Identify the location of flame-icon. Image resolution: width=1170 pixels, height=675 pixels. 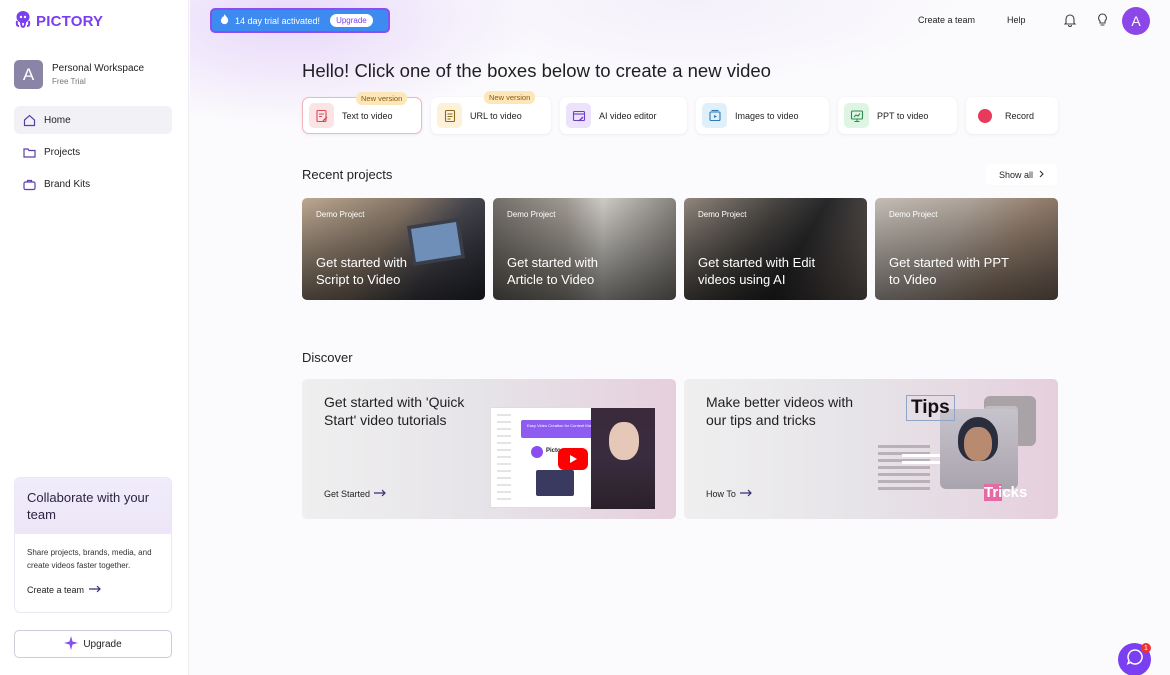
(224, 20).